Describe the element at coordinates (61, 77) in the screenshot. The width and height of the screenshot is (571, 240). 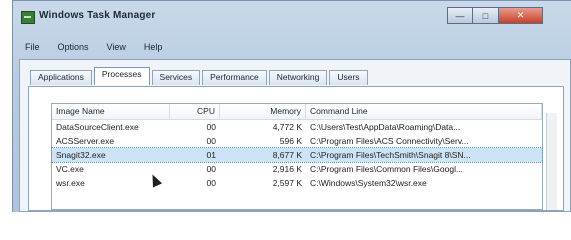
I see `tab-applications: Applications` at that location.